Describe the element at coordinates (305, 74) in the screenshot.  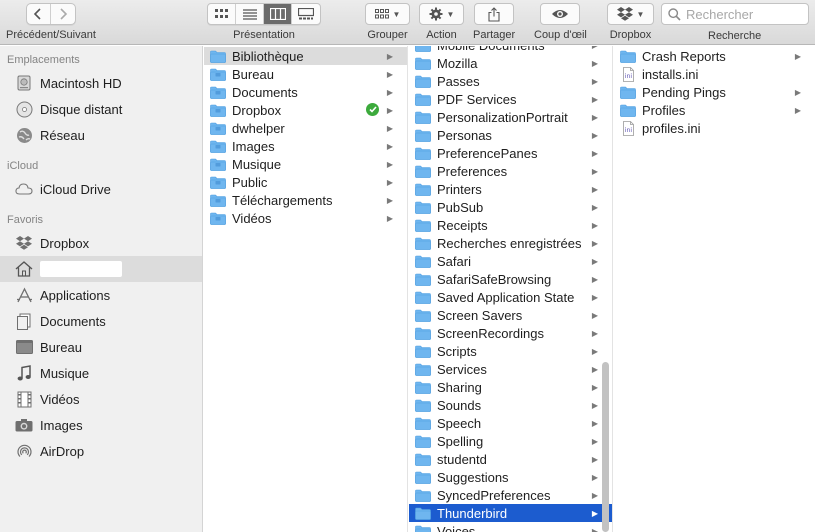
I see `list-item: Bureau ▶` at that location.